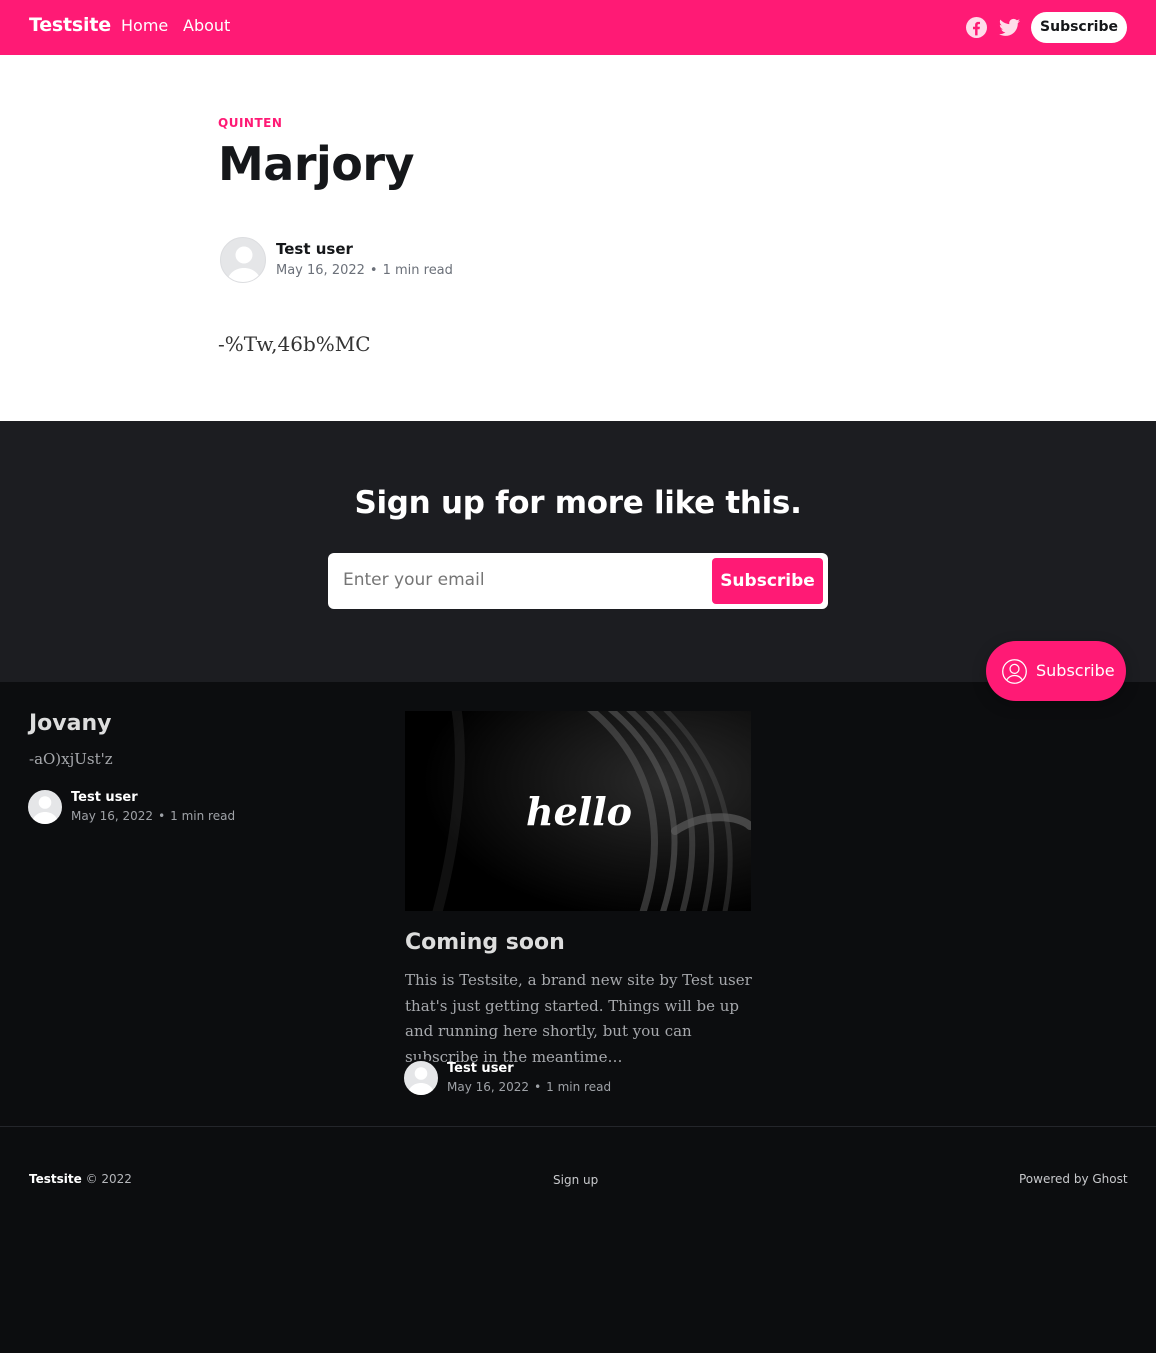 The height and width of the screenshot is (1353, 1156). I want to click on portal-subscribe-button: Subscribe, so click(1056, 671).